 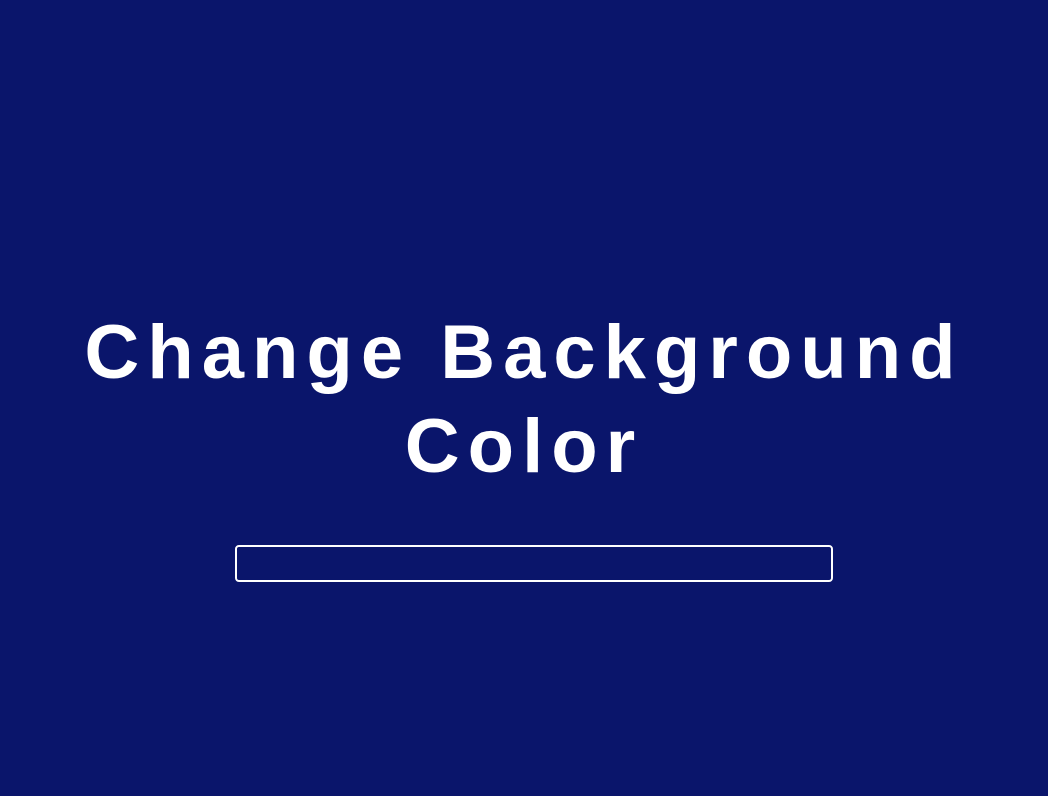 I want to click on color-input, so click(x=534, y=563).